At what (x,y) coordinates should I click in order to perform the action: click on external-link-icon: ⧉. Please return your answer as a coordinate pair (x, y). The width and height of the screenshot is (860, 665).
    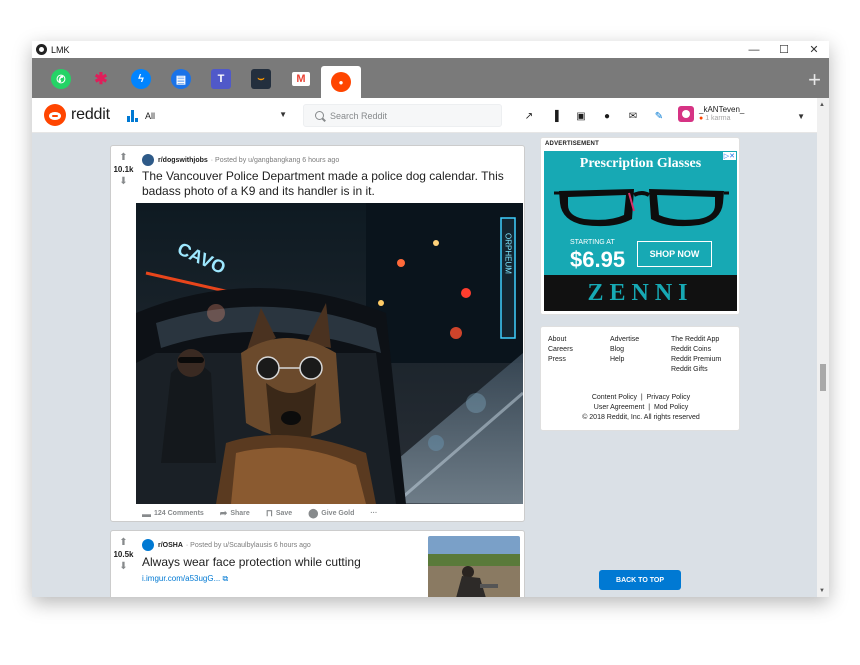
    Looking at the image, I should click on (225, 578).